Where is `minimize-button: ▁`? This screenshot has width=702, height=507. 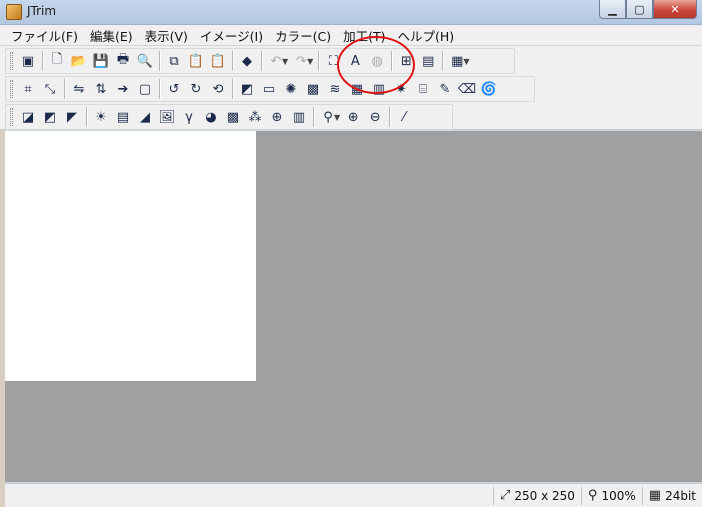 minimize-button: ▁ is located at coordinates (612, 9).